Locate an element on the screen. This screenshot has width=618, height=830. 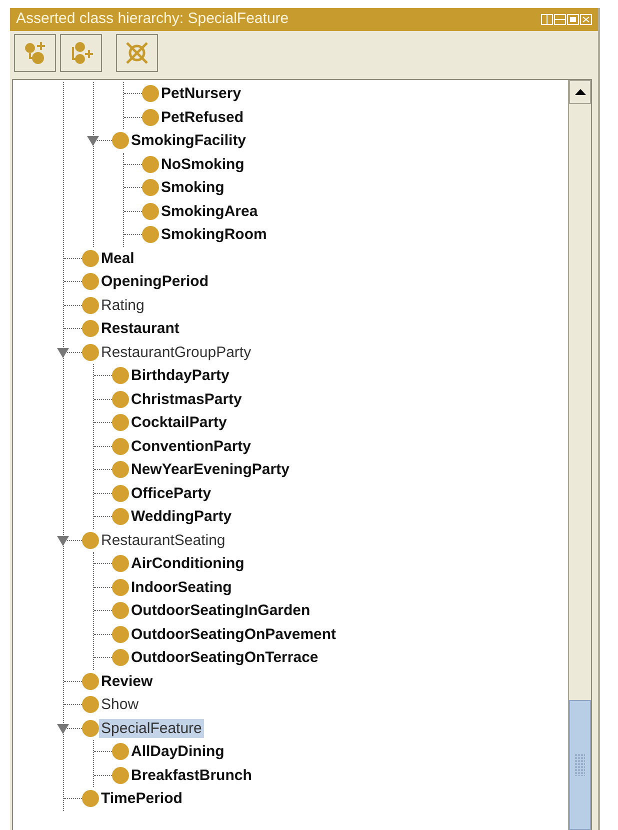
tree-item: Review is located at coordinates (127, 681).